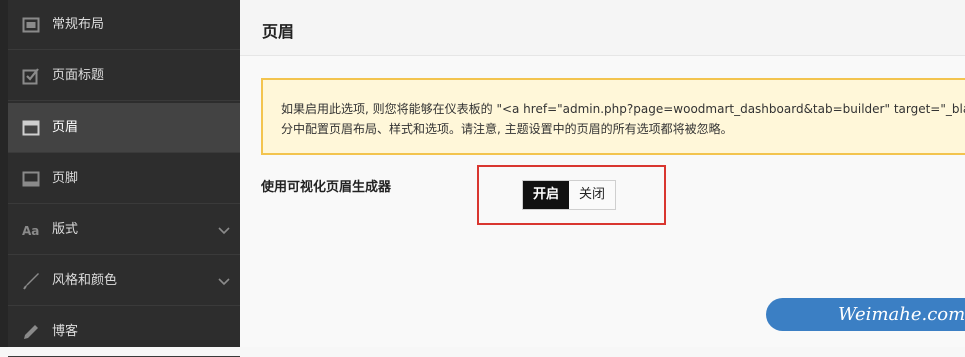 This screenshot has width=965, height=357. I want to click on typography-icon: Aa, so click(30, 231).